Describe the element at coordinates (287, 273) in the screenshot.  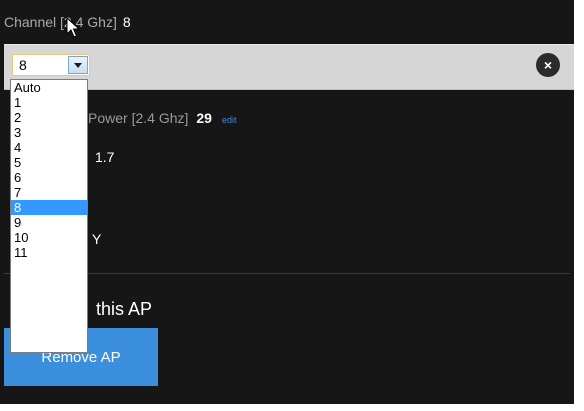
I see `section-divider` at that location.